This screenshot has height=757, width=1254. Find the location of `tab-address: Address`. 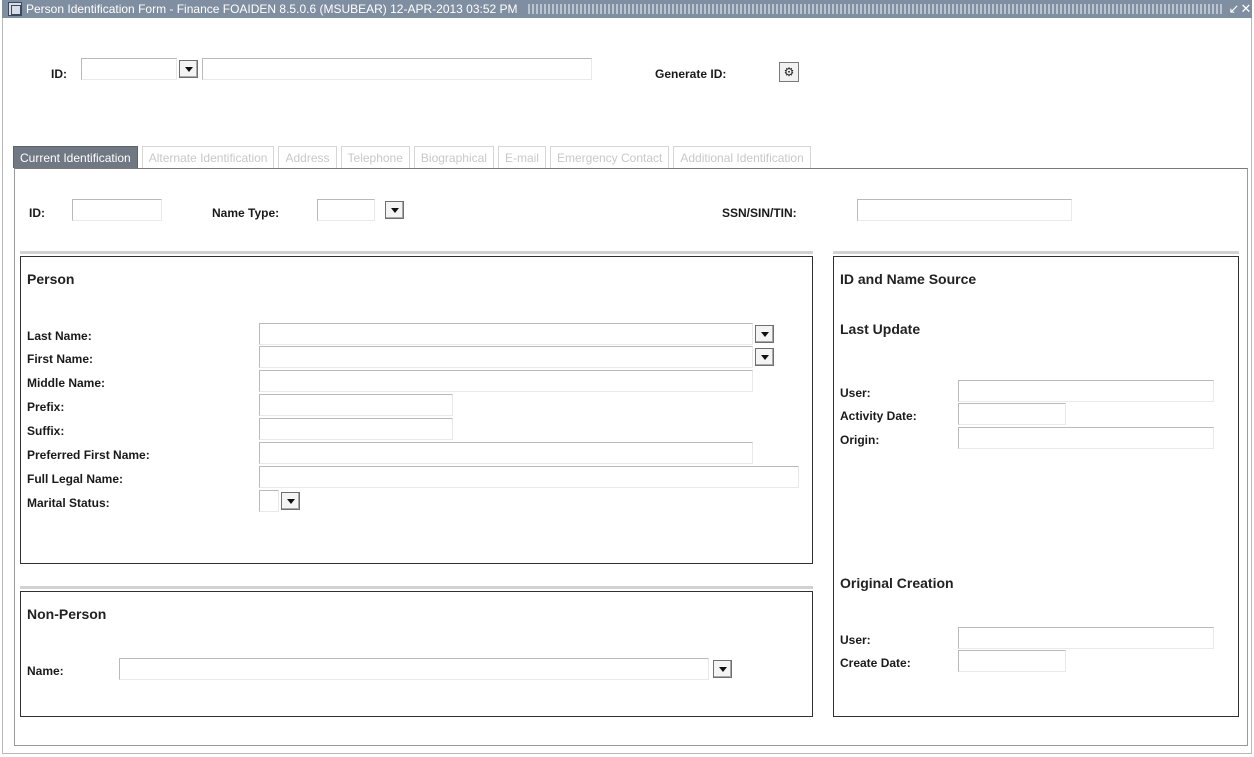

tab-address: Address is located at coordinates (307, 157).